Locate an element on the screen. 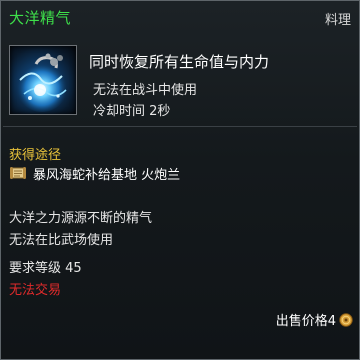  sell-price: 出售价格4 is located at coordinates (305, 321).